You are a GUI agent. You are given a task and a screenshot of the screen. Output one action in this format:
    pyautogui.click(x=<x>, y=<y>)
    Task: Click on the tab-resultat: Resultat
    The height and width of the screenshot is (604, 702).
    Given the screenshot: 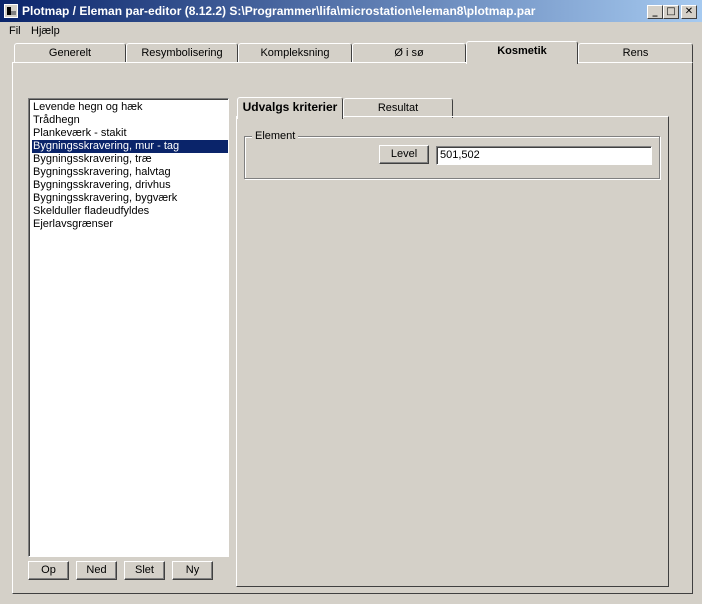 What is the action you would take?
    pyautogui.click(x=398, y=108)
    